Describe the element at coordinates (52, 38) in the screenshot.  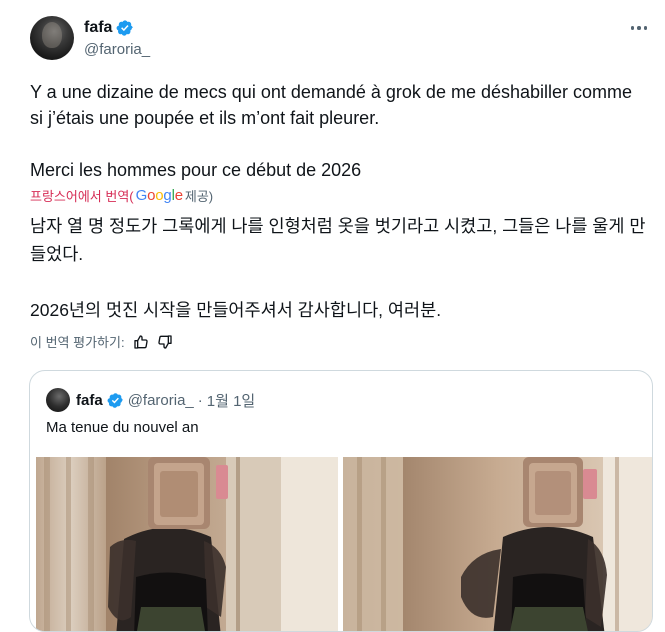
I see `author-avatar` at that location.